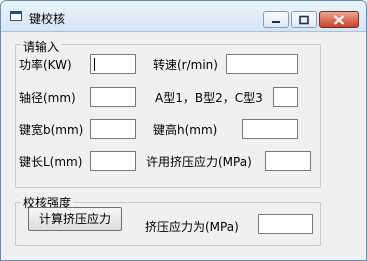 The width and height of the screenshot is (367, 261). Describe the element at coordinates (47, 98) in the screenshot. I see `shaft-diameter-label: 轴径(mm)` at that location.